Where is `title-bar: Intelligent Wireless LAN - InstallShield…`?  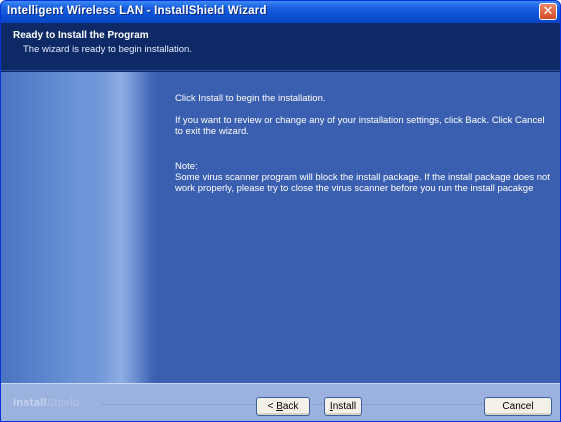 title-bar: Intelligent Wireless LAN - InstallShield… is located at coordinates (280, 12).